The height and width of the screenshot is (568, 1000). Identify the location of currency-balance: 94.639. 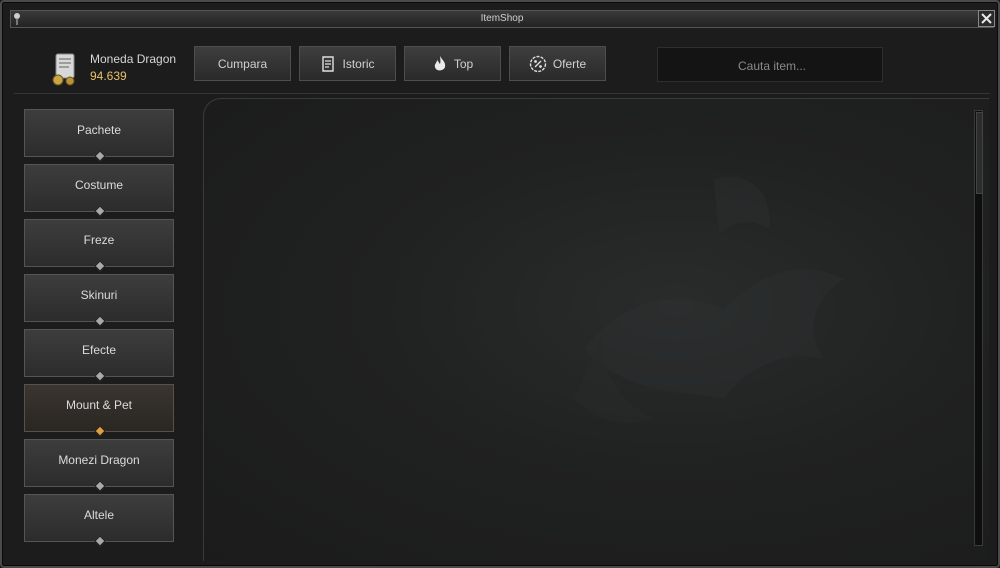
(108, 76).